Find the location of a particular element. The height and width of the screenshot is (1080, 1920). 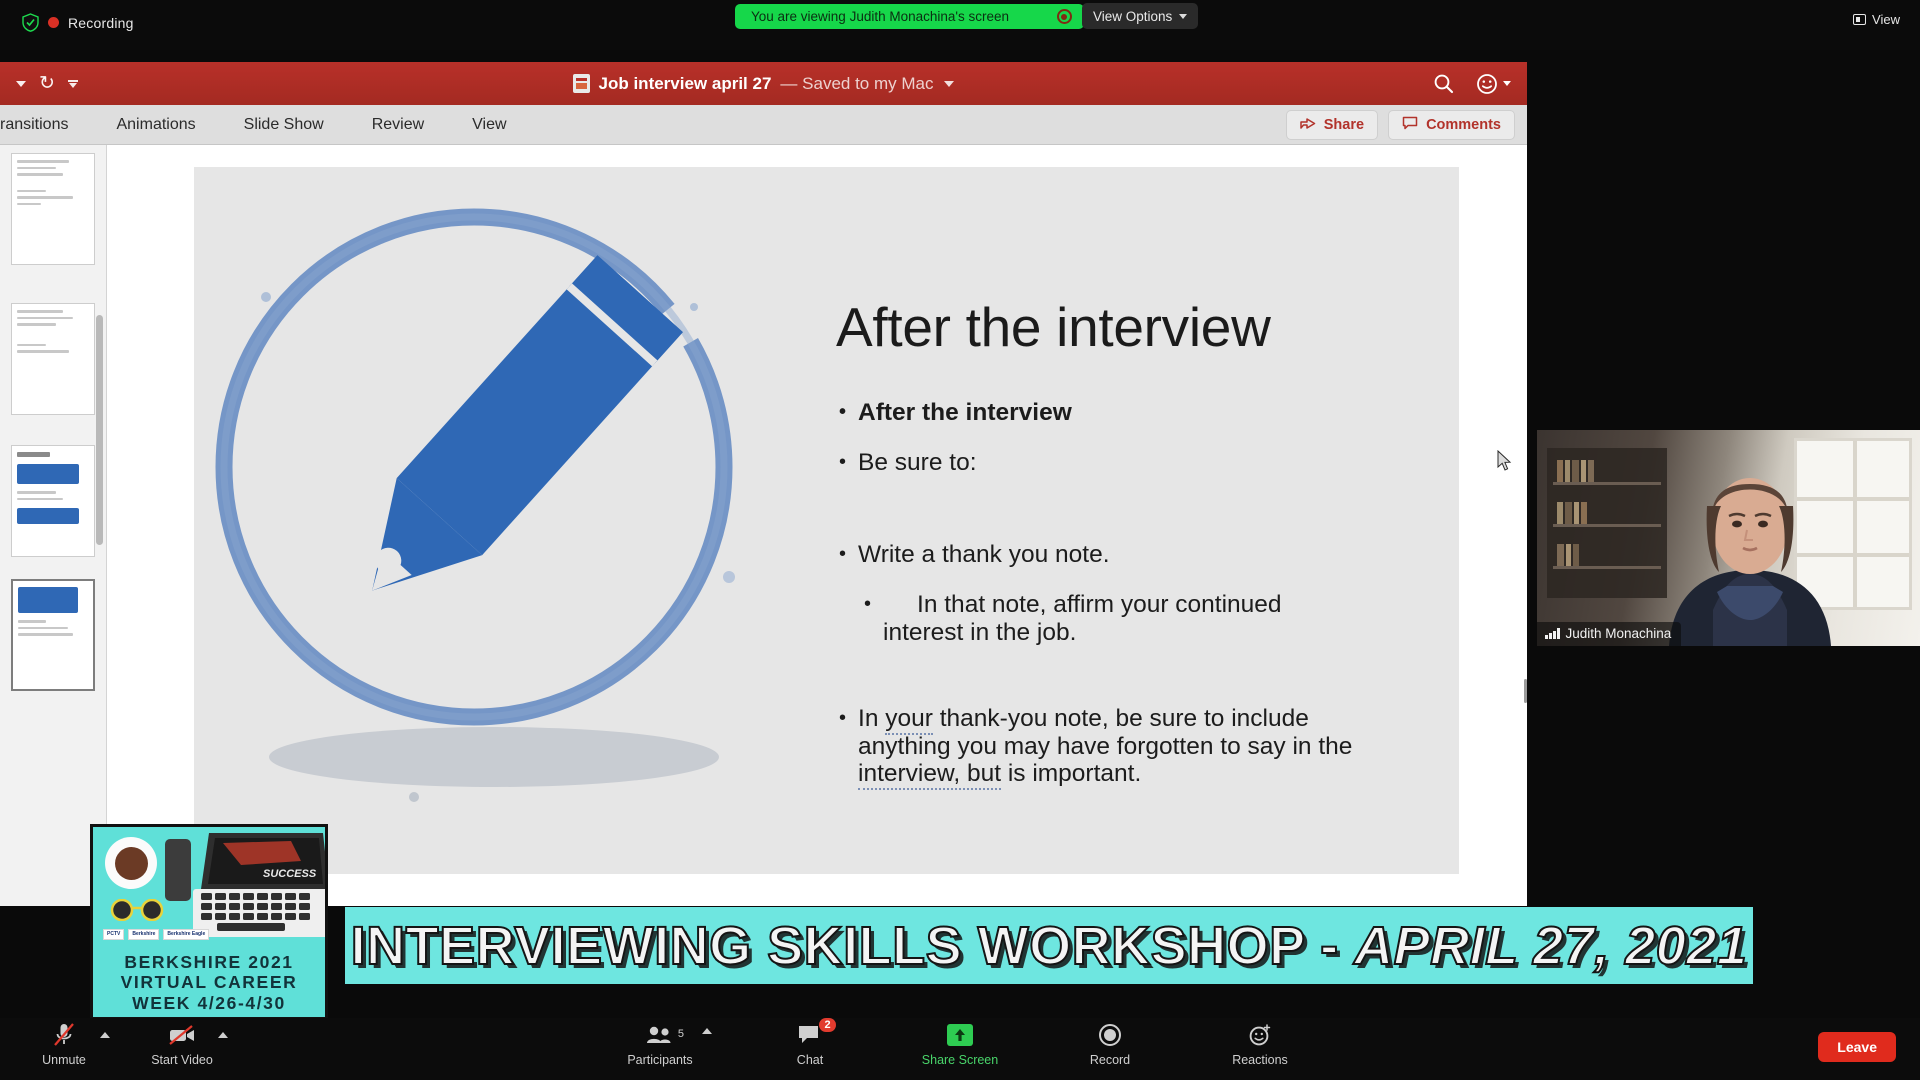

share-icon is located at coordinates (1308, 125).